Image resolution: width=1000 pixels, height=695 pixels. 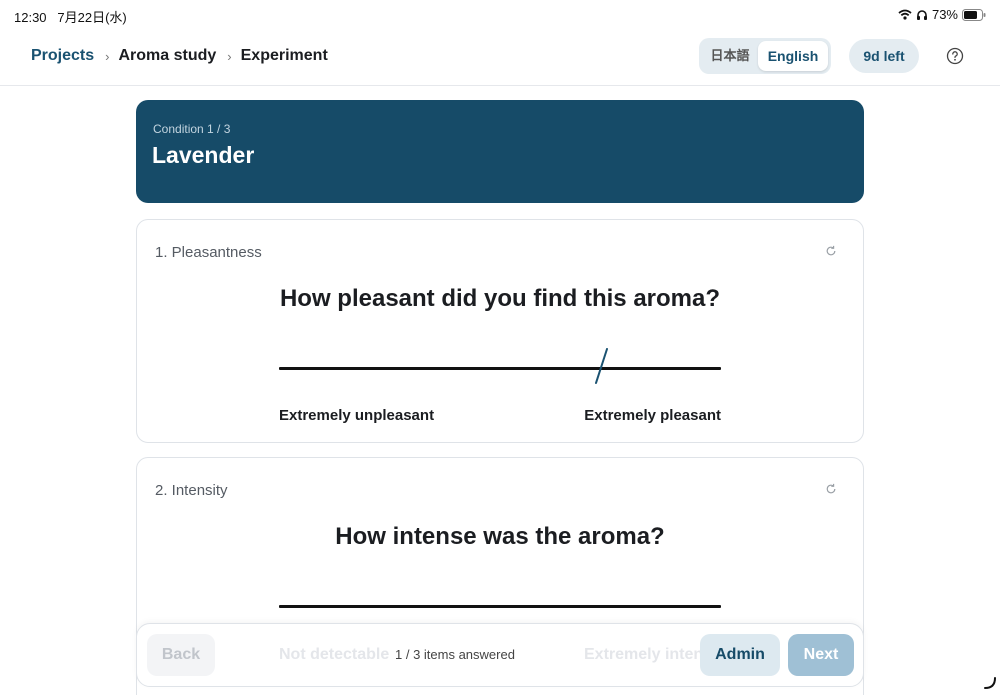 I want to click on status-date: 7月22日(水), so click(x=92, y=17).